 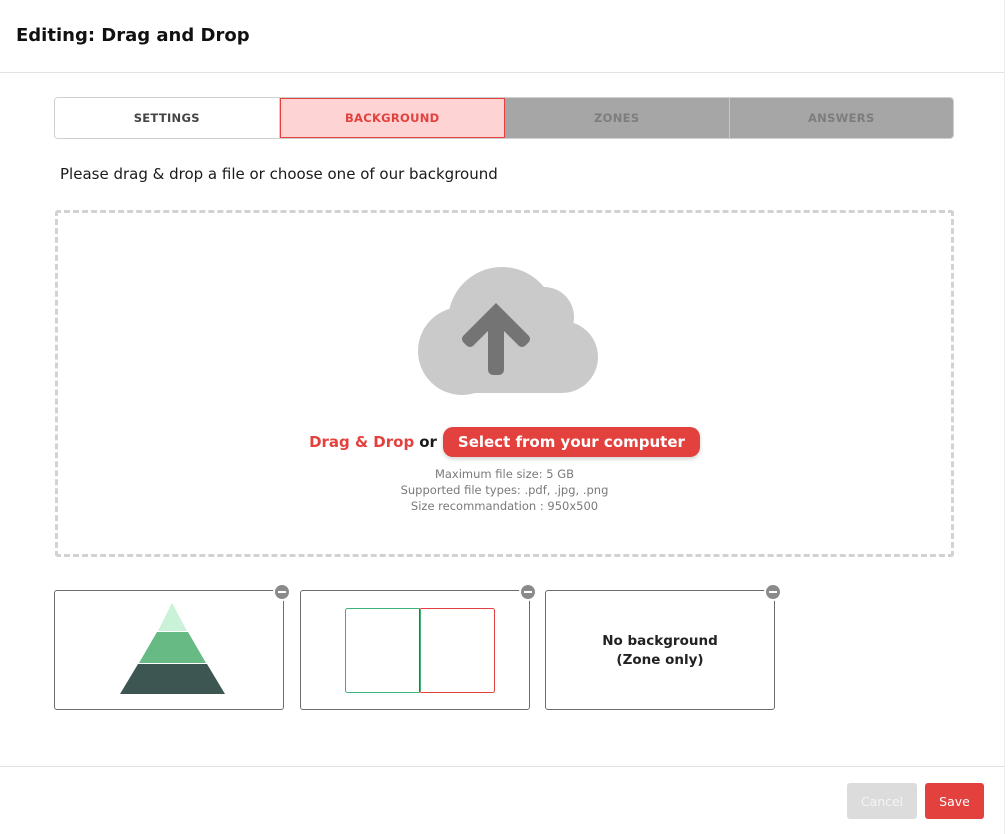 What do you see at coordinates (504, 474) in the screenshot?
I see `max-size-text: Maximum file size: 5 GB` at bounding box center [504, 474].